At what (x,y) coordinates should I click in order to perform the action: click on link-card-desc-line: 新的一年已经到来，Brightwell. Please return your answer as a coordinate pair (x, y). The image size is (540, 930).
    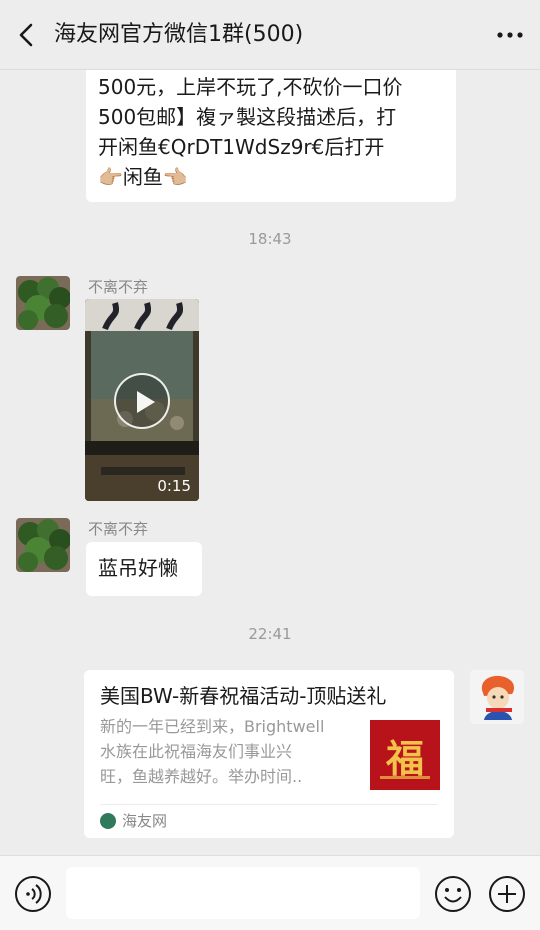
    Looking at the image, I should click on (212, 726).